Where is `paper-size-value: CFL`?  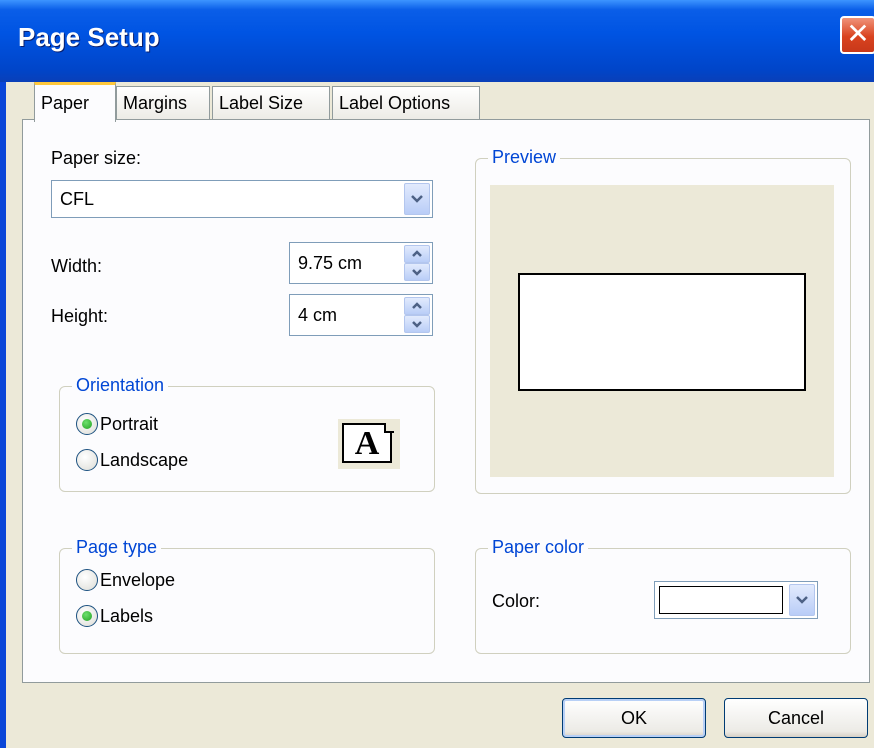 paper-size-value: CFL is located at coordinates (77, 199).